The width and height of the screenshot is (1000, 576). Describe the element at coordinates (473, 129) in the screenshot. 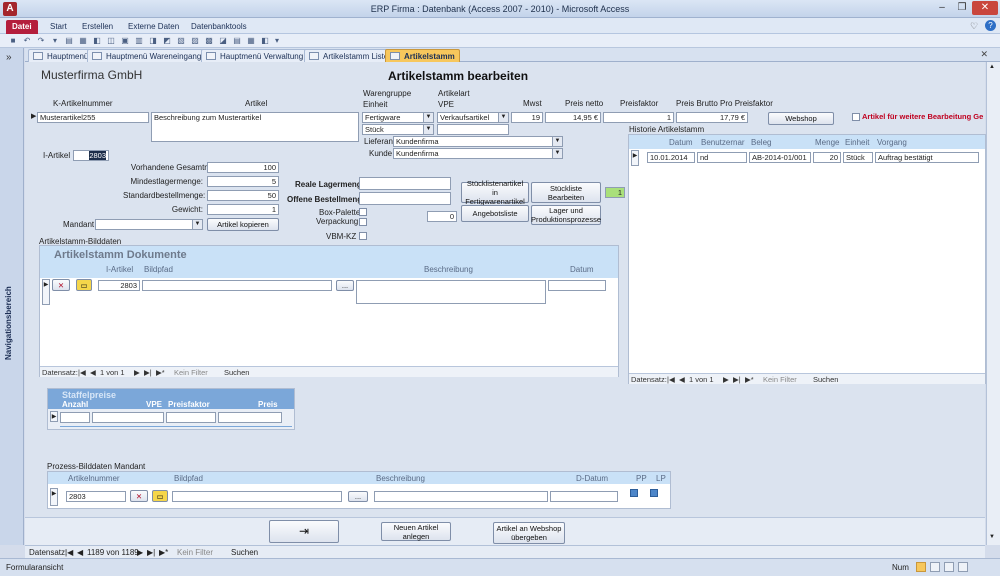

I see `vpe-field` at that location.